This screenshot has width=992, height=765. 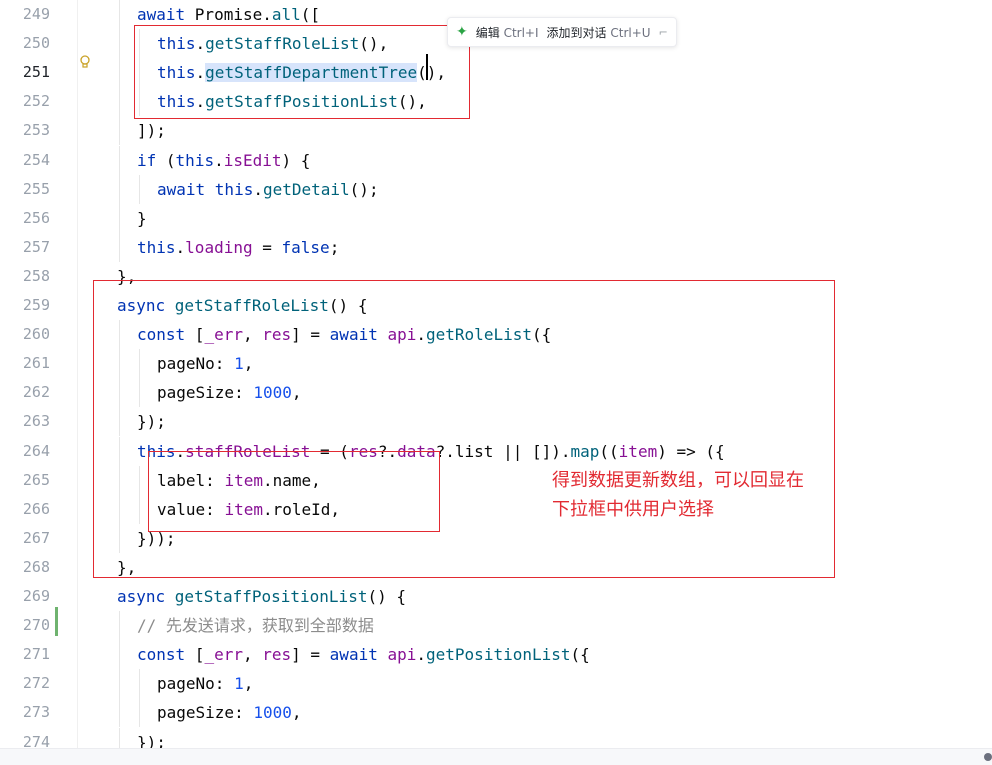 I want to click on line-number: 265, so click(x=25, y=480).